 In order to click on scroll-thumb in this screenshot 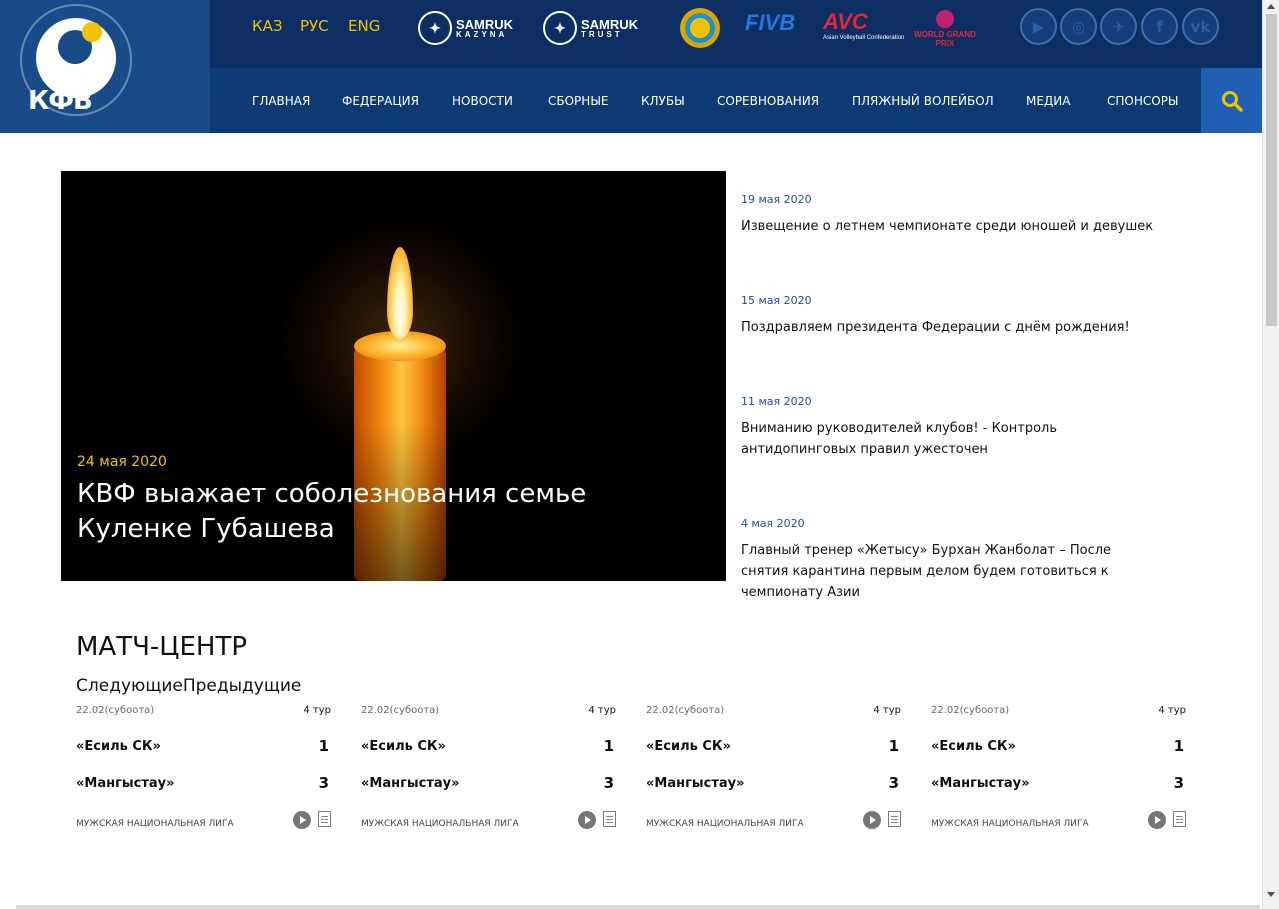, I will do `click(1271, 170)`.